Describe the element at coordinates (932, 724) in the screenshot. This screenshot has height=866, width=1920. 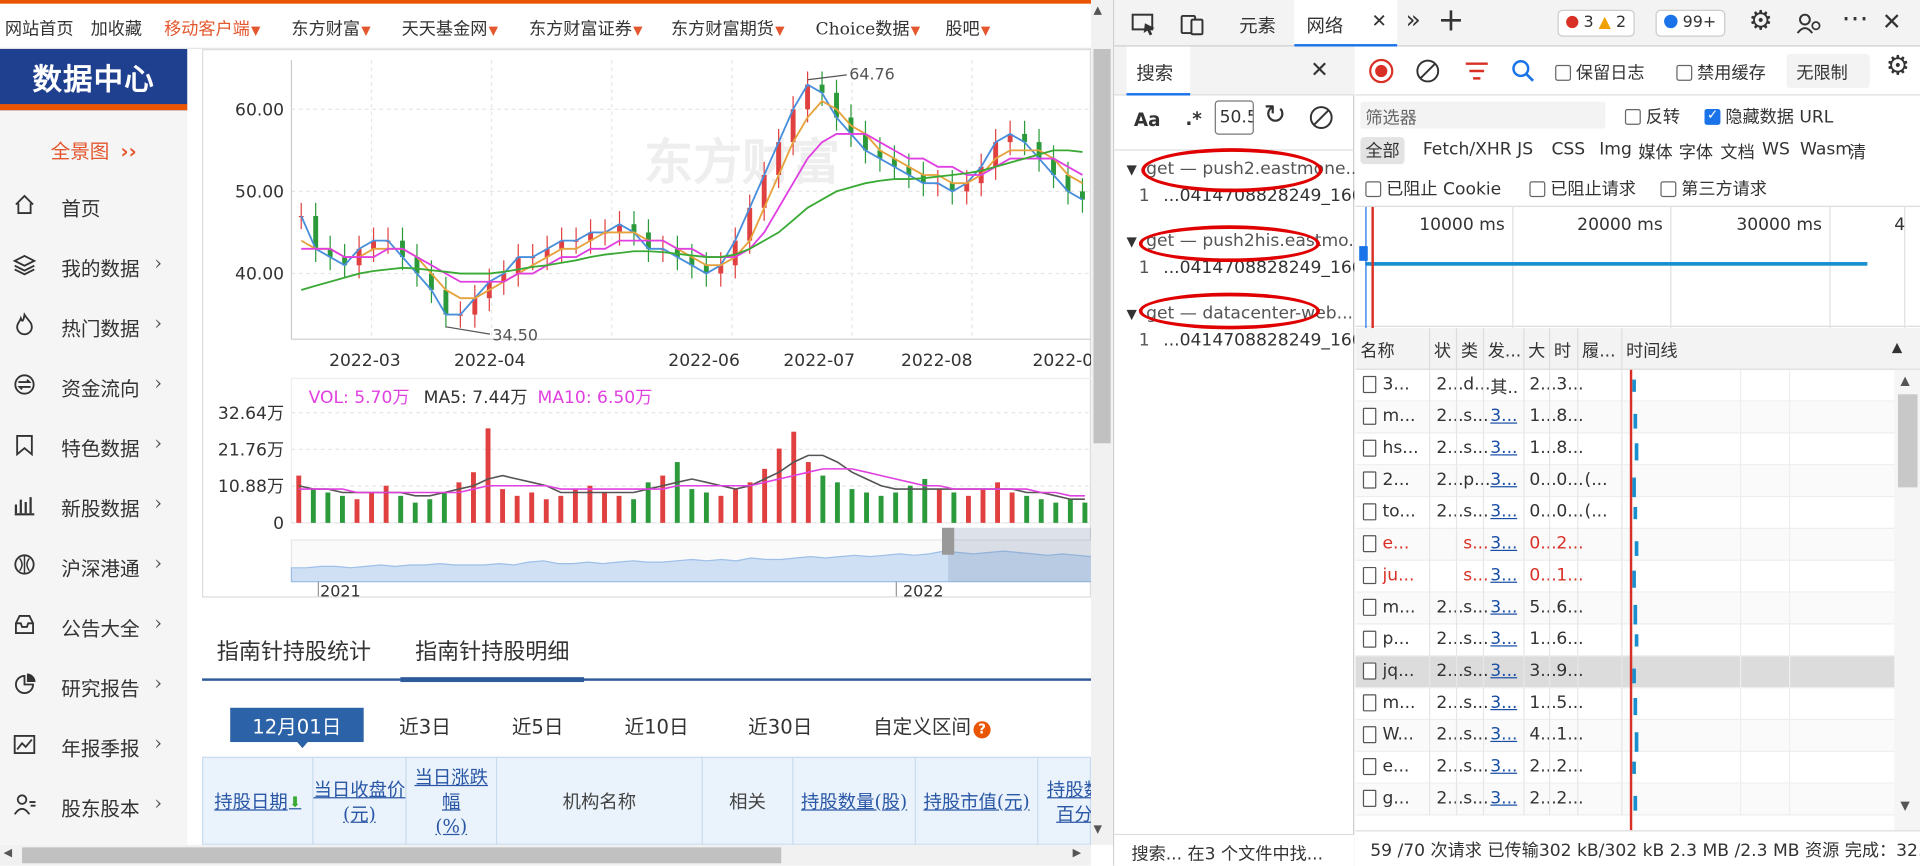
I see `custom-range-button: 自定义区间?` at that location.